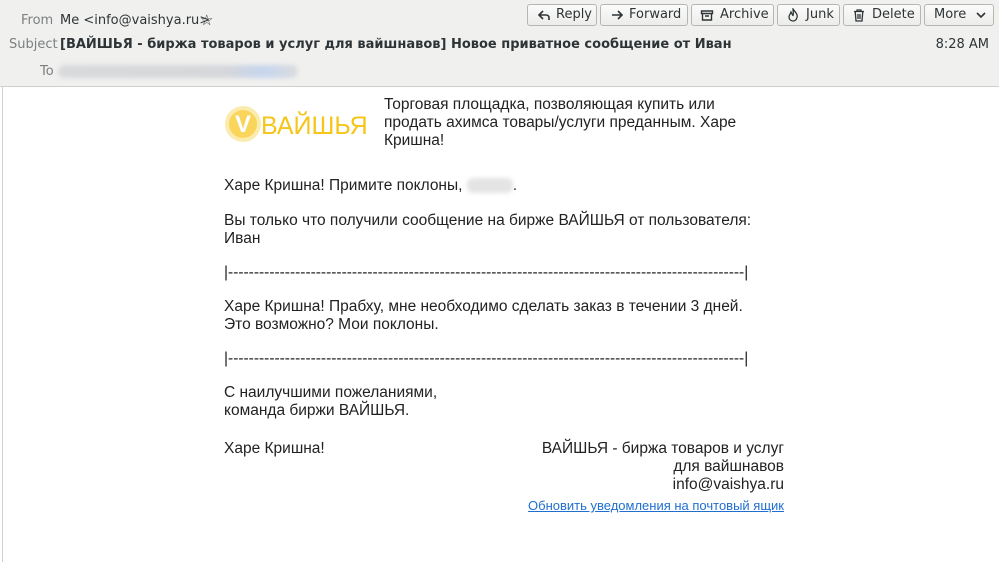  What do you see at coordinates (962, 44) in the screenshot?
I see `message-time: 8:28 AM` at bounding box center [962, 44].